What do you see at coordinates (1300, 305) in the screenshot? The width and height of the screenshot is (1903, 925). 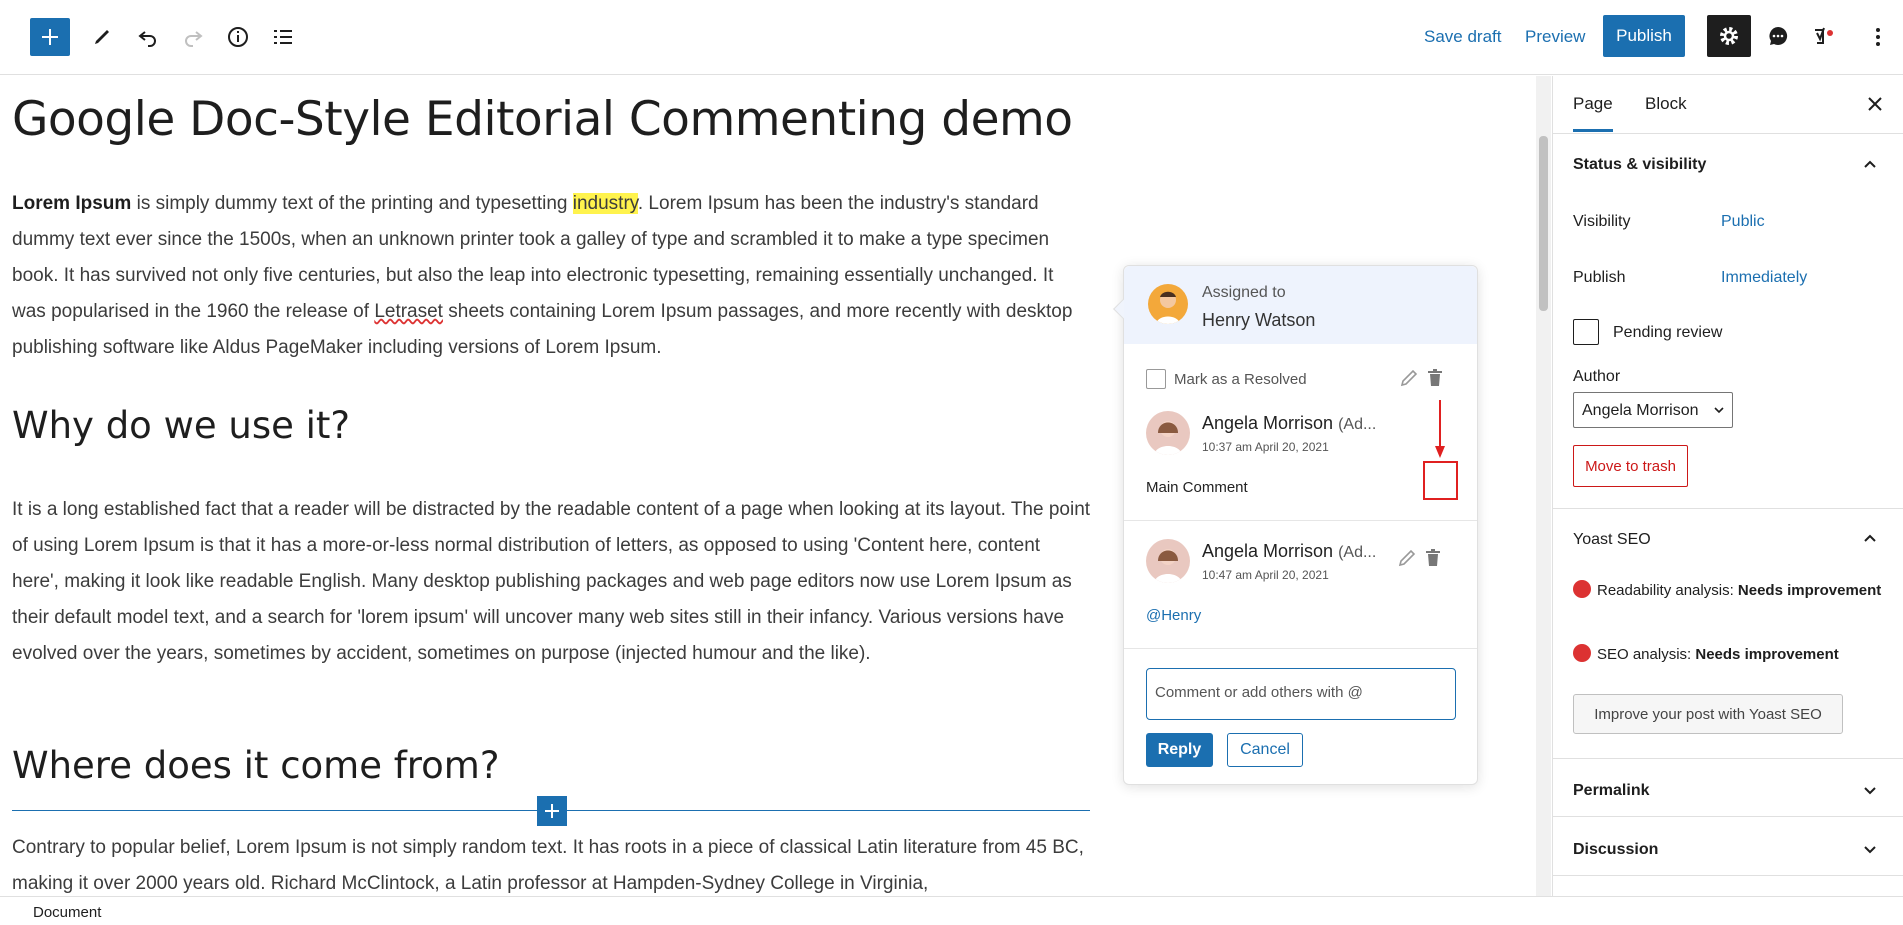 I see `assigned-to-header: Assigned to Henry Watson` at bounding box center [1300, 305].